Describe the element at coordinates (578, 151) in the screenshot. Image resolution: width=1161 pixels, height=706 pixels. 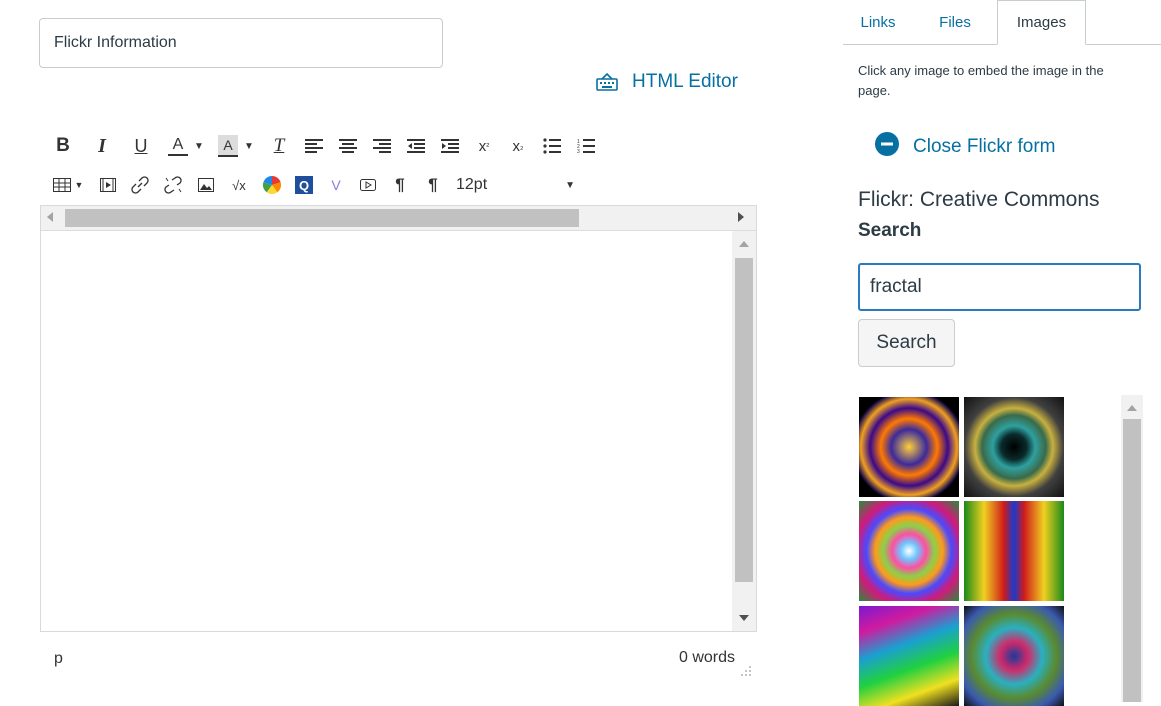
I see `svg-text: 3` at that location.